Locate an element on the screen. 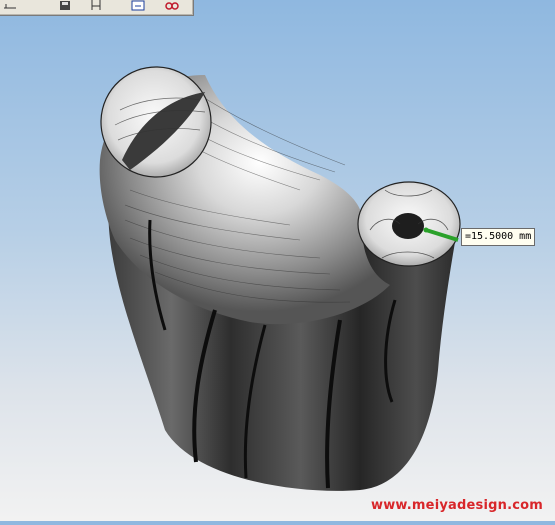 This screenshot has width=555, height=525. ruler-icon is located at coordinates (10, 6).